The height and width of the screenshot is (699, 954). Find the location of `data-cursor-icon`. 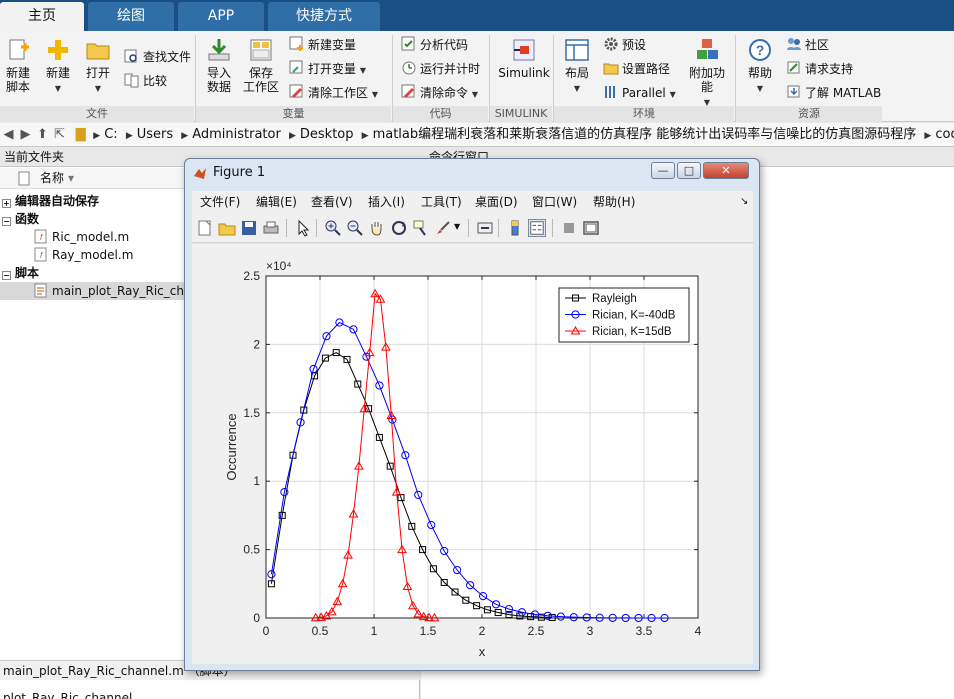

data-cursor-icon is located at coordinates (421, 228).